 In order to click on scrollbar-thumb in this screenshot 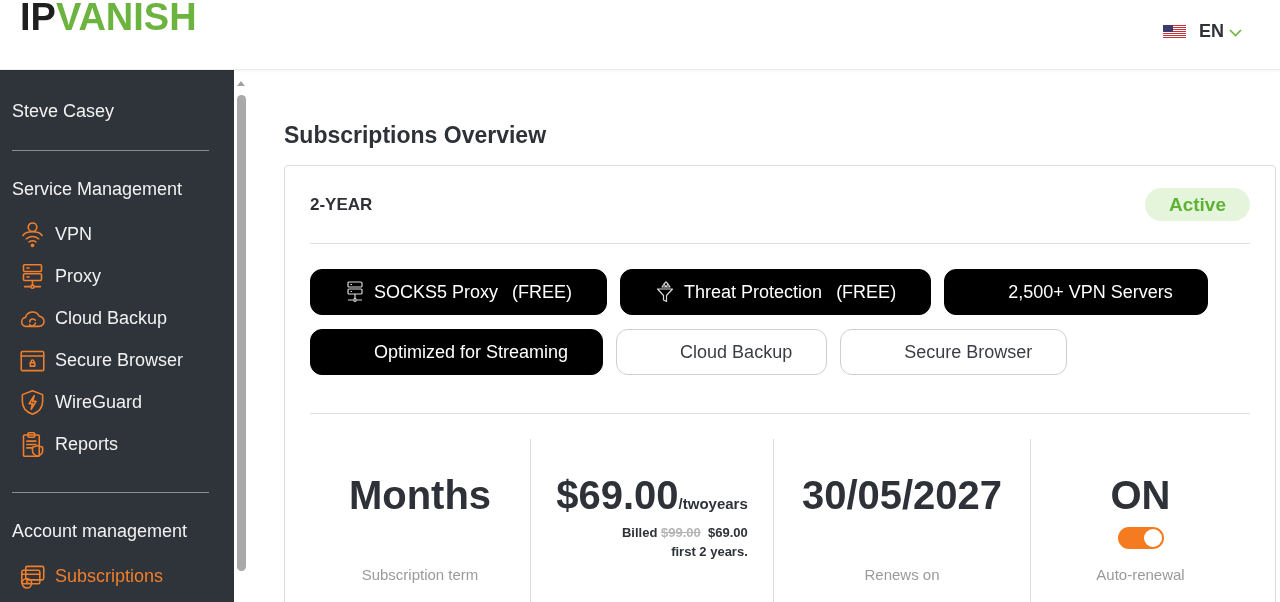, I will do `click(241, 333)`.